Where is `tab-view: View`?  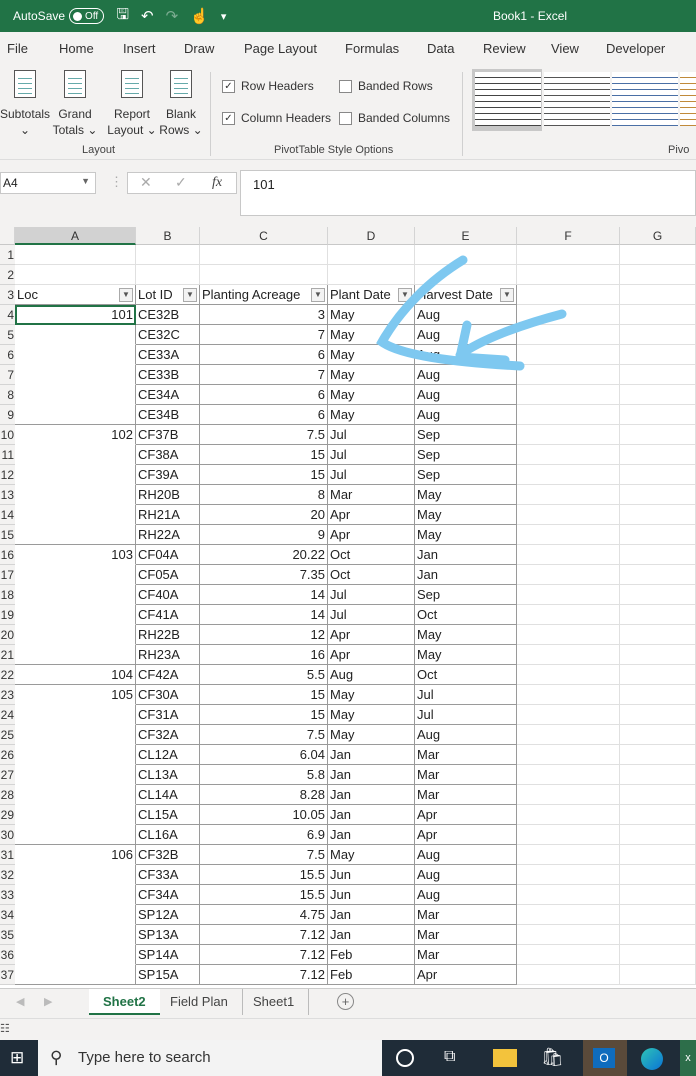 tab-view: View is located at coordinates (565, 48).